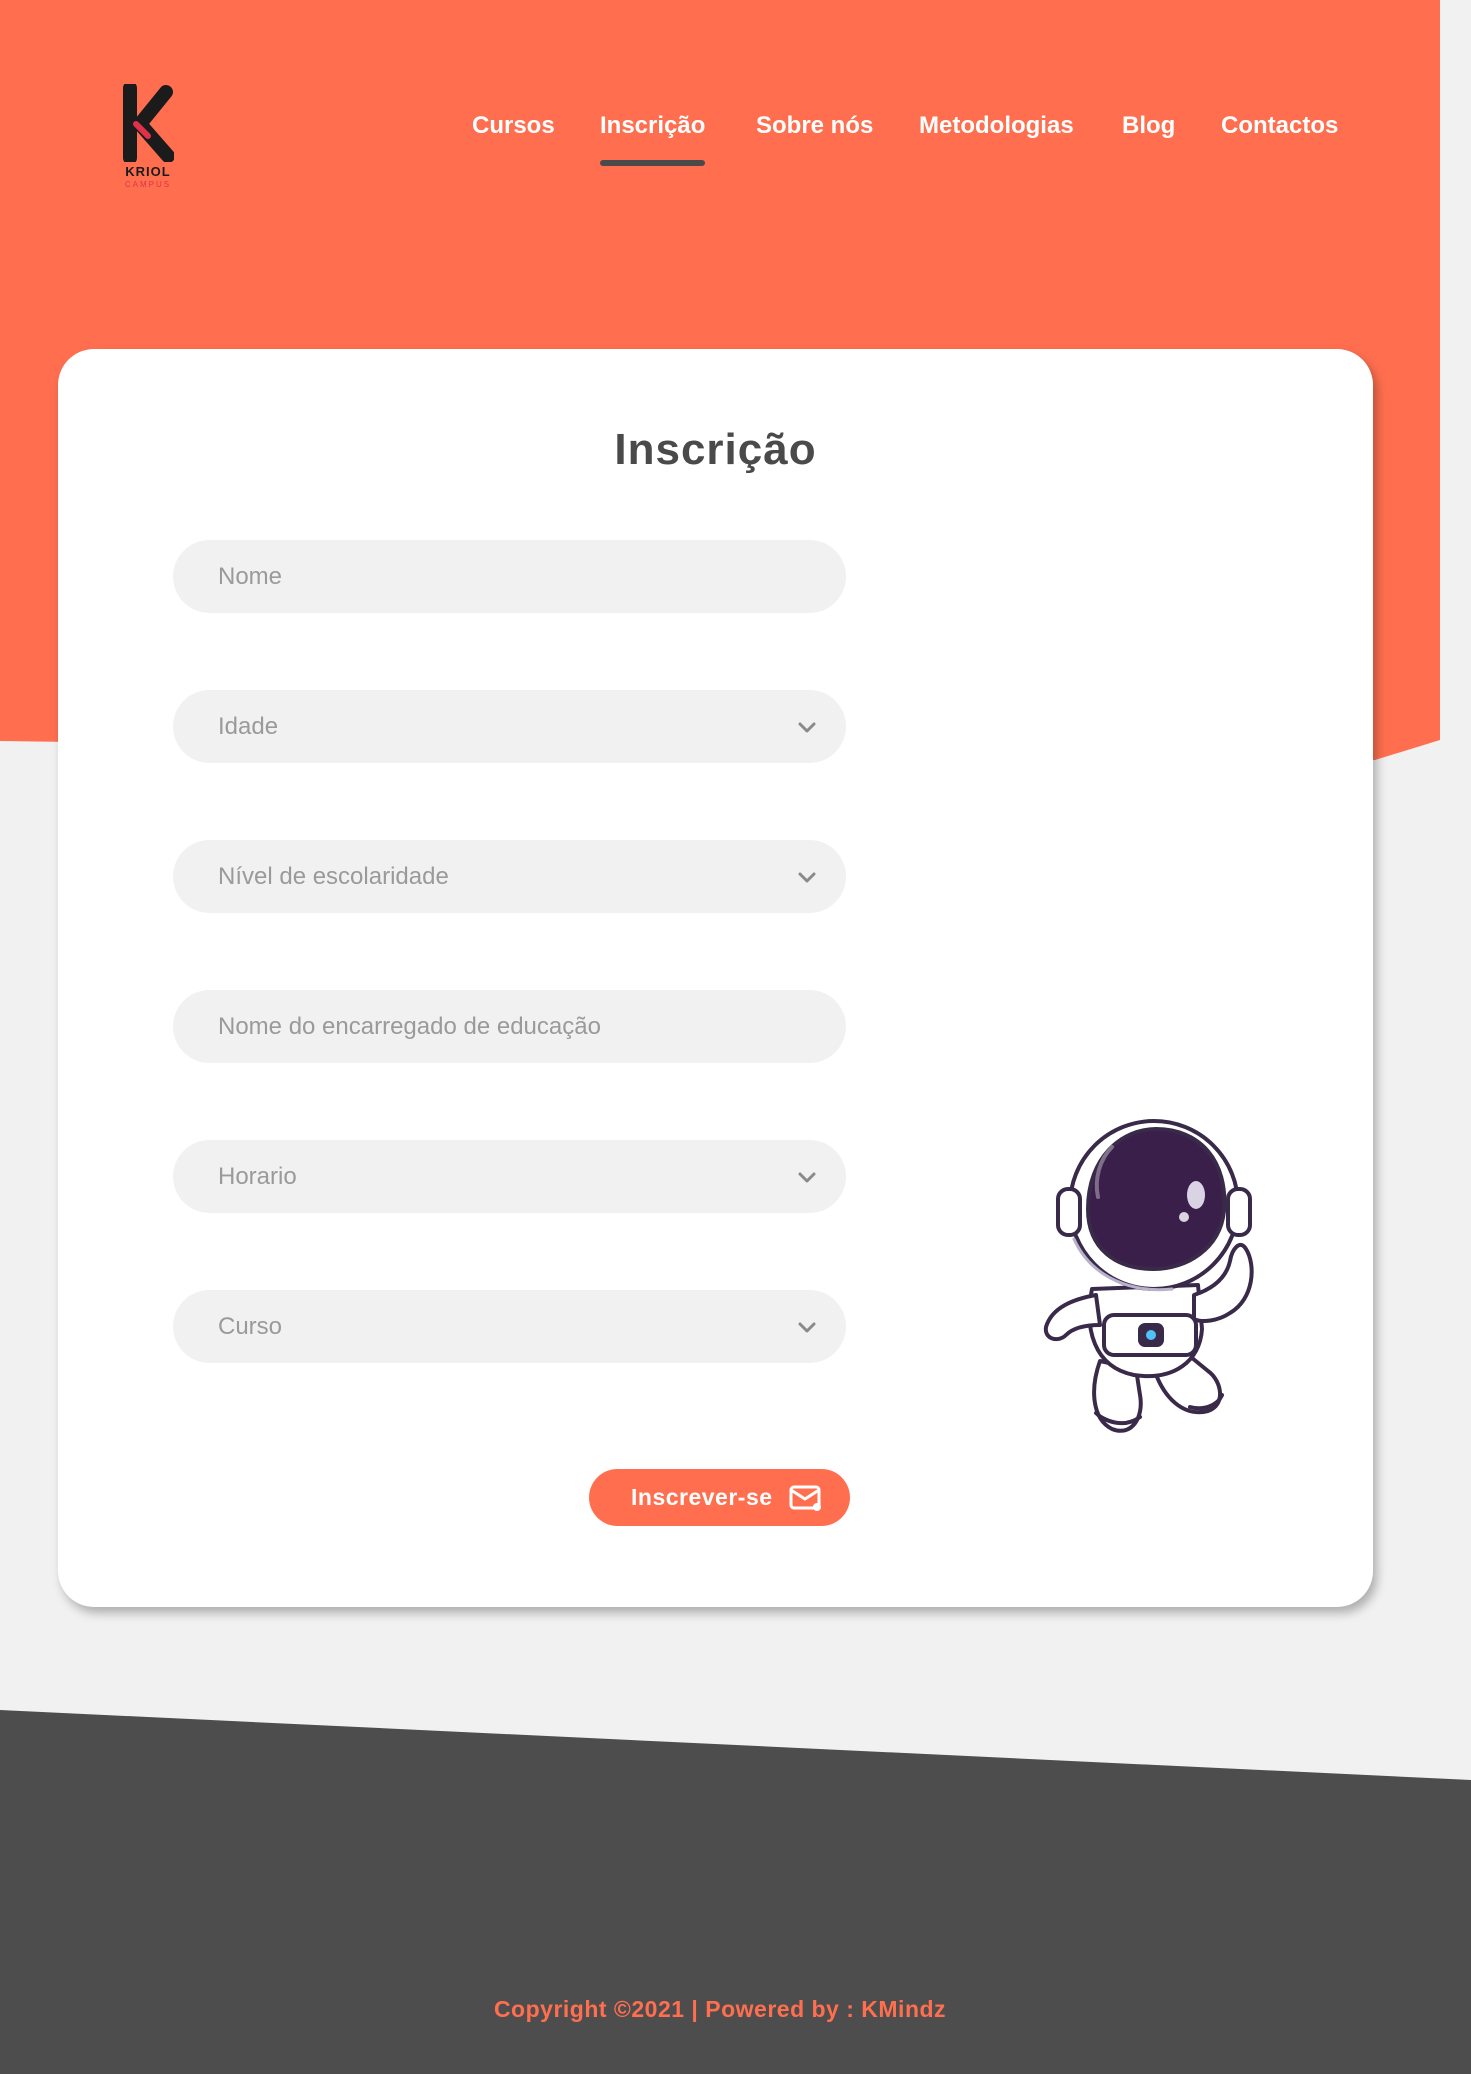  I want to click on guardian-name-input: Nome do encarregado de educação, so click(509, 1026).